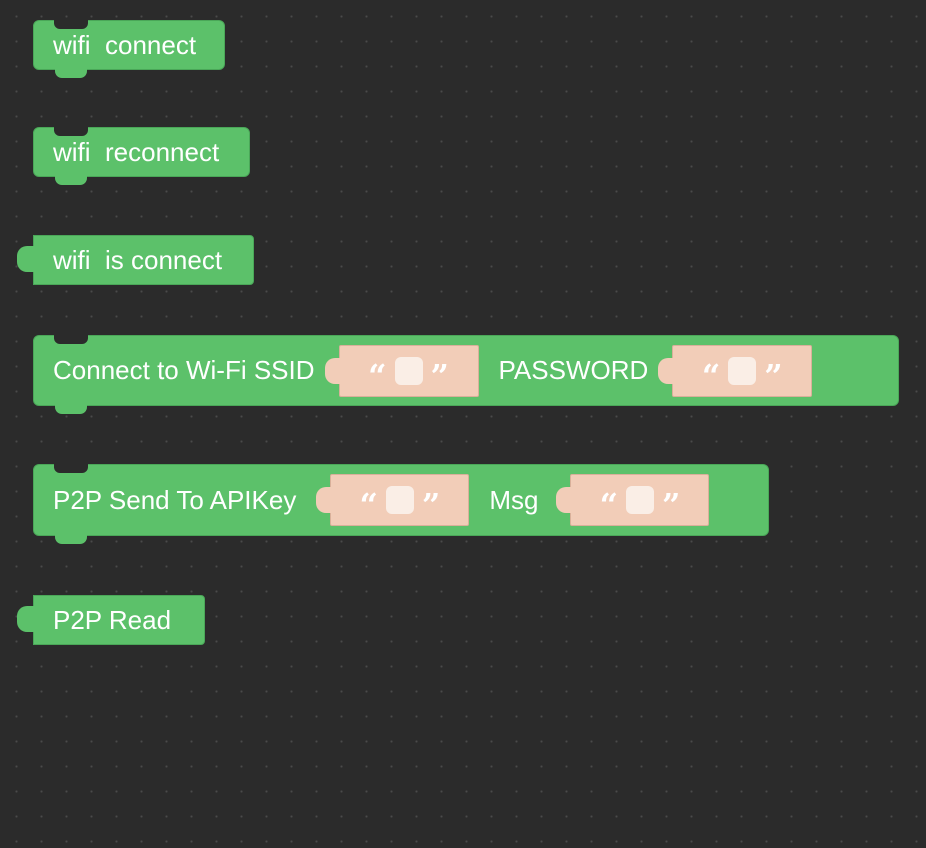 Image resolution: width=926 pixels, height=848 pixels. Describe the element at coordinates (639, 500) in the screenshot. I see `msg-text-field` at that location.